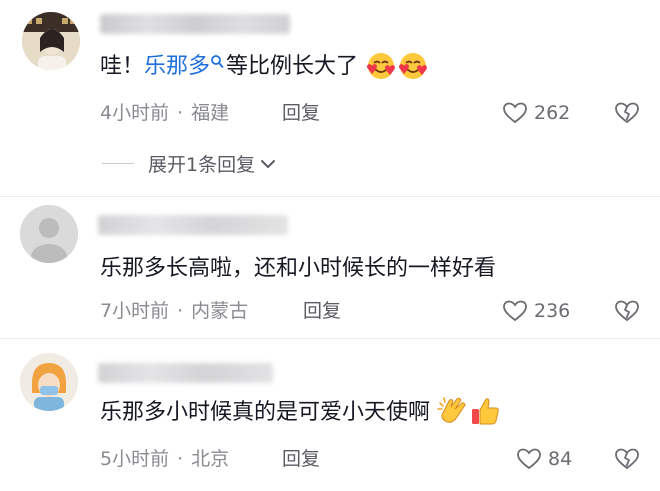 This screenshot has height=491, width=660. I want to click on comment-text: 乐那多小时候真的是可爱小天使啊, so click(300, 412).